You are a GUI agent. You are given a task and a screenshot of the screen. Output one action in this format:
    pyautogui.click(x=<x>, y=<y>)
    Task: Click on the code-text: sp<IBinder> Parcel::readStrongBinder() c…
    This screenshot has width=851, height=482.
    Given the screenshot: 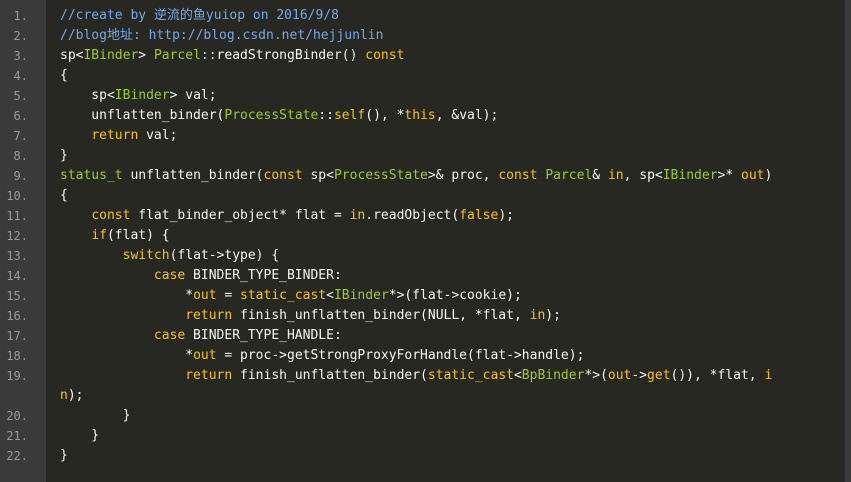 What is the action you would take?
    pyautogui.click(x=232, y=56)
    